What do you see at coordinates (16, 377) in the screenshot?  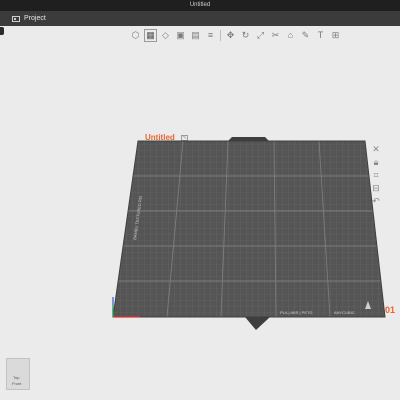 I see `view-cube-top: Top` at bounding box center [16, 377].